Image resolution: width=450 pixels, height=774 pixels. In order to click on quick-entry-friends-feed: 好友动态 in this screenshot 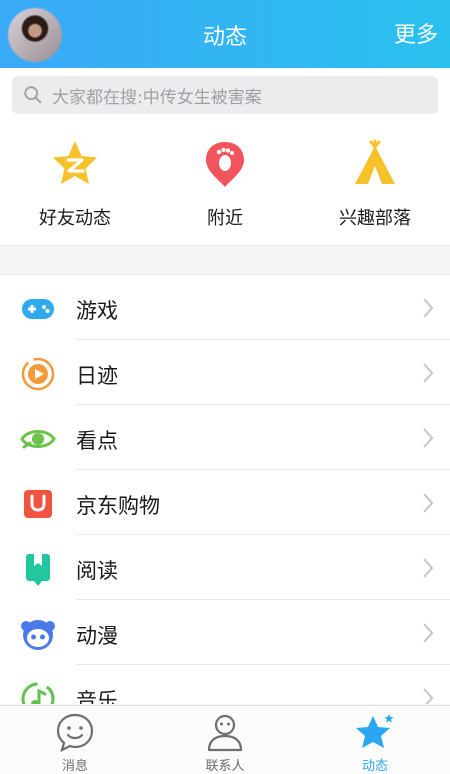, I will do `click(75, 188)`.